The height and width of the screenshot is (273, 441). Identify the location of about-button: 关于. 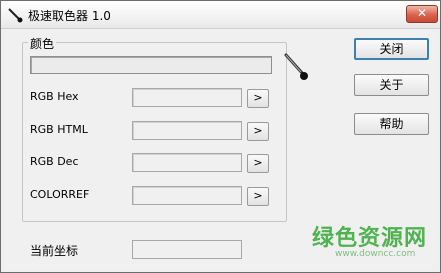
(391, 85).